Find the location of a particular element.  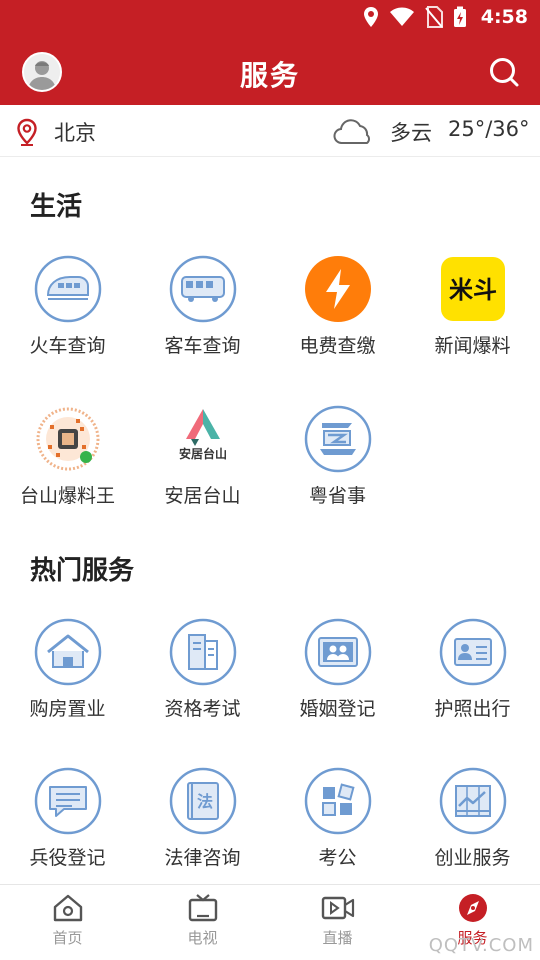

law-icon-text: 法 is located at coordinates (204, 801).